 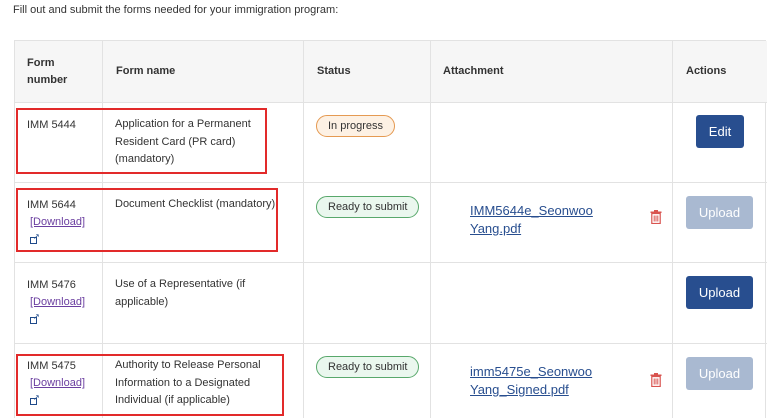 I want to click on edit-button: Edit, so click(x=720, y=131).